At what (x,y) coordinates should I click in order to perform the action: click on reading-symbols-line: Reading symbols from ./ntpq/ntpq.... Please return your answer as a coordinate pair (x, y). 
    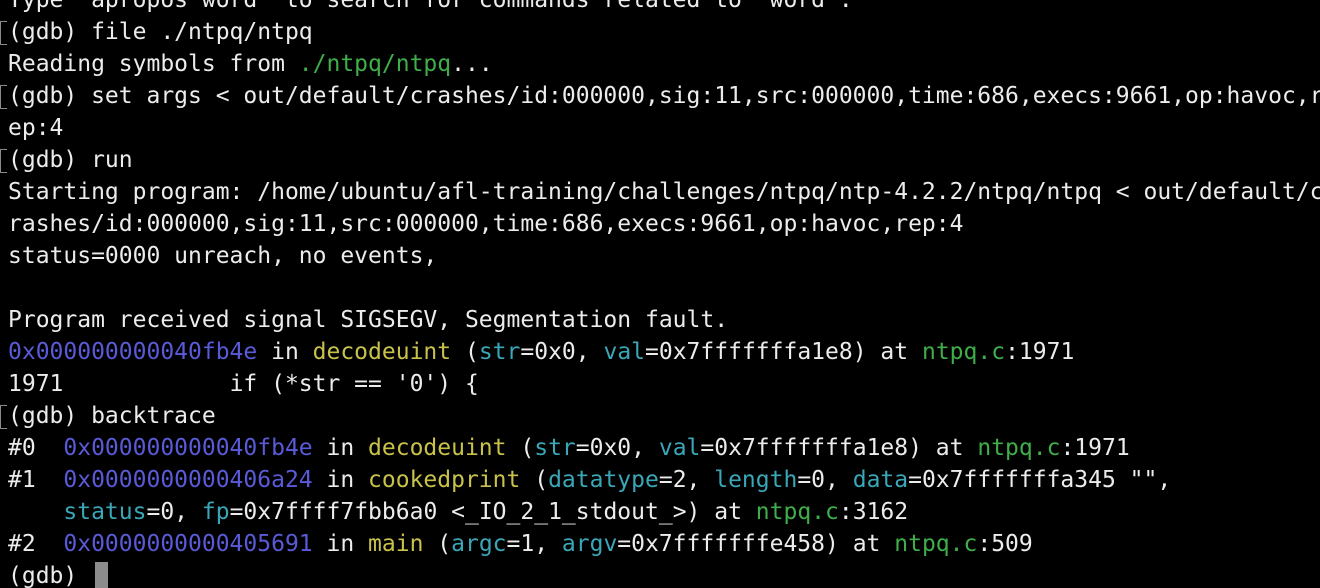
    Looking at the image, I should click on (250, 64).